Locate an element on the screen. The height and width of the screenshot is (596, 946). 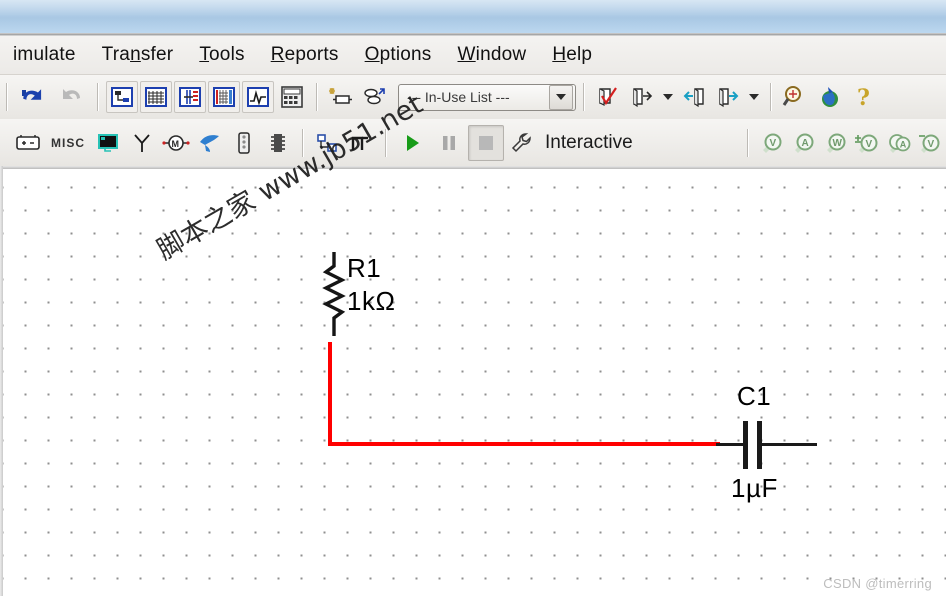
reference-current-probe-icon: A is located at coordinates (900, 143).